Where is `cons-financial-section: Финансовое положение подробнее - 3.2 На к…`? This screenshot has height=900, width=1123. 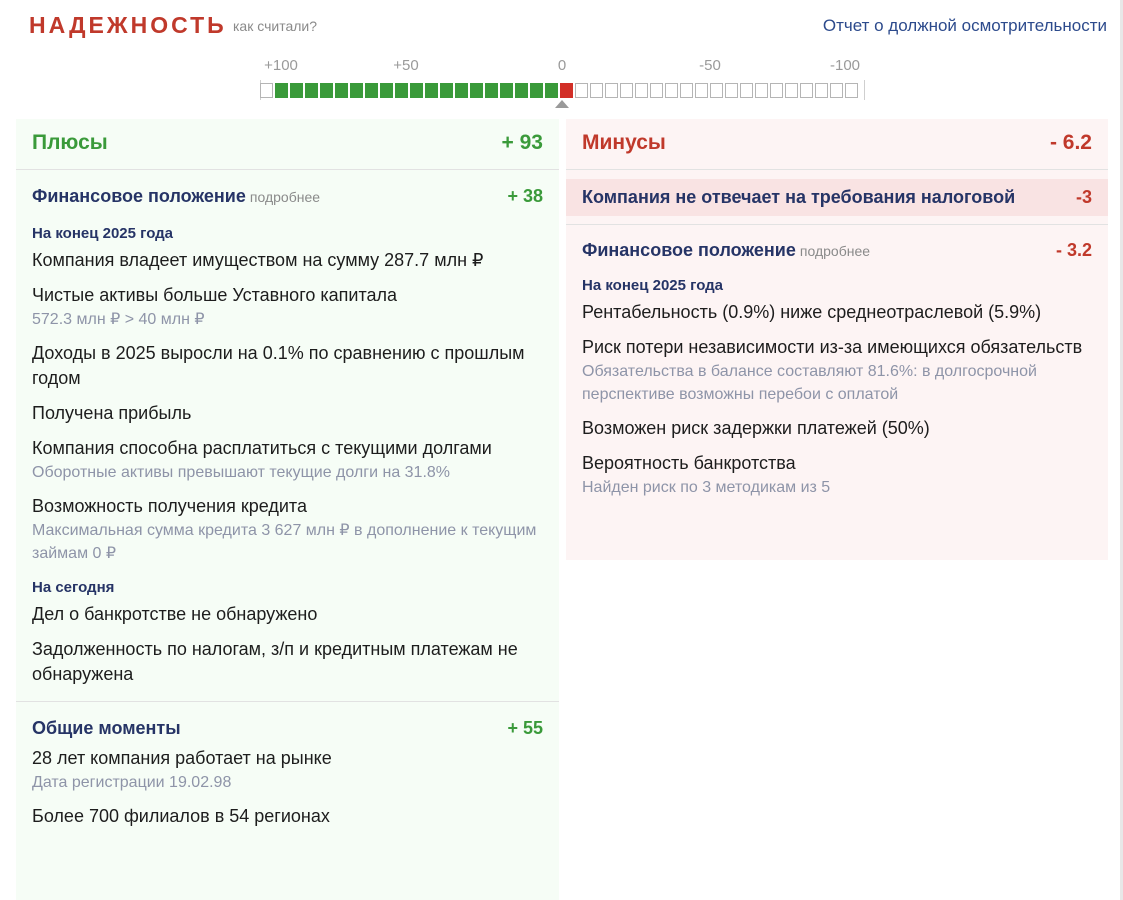 cons-financial-section: Финансовое положение подробнее - 3.2 На к… is located at coordinates (837, 362).